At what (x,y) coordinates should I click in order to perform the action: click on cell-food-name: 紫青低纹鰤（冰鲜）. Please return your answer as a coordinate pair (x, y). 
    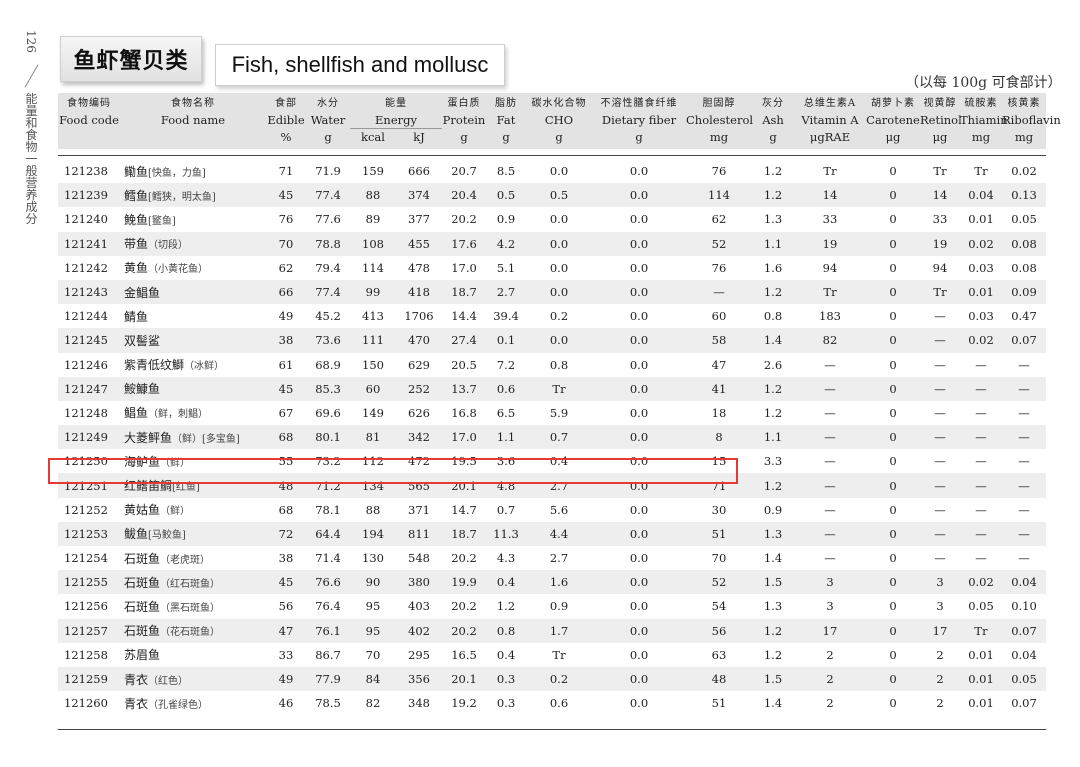
    Looking at the image, I should click on (193, 365).